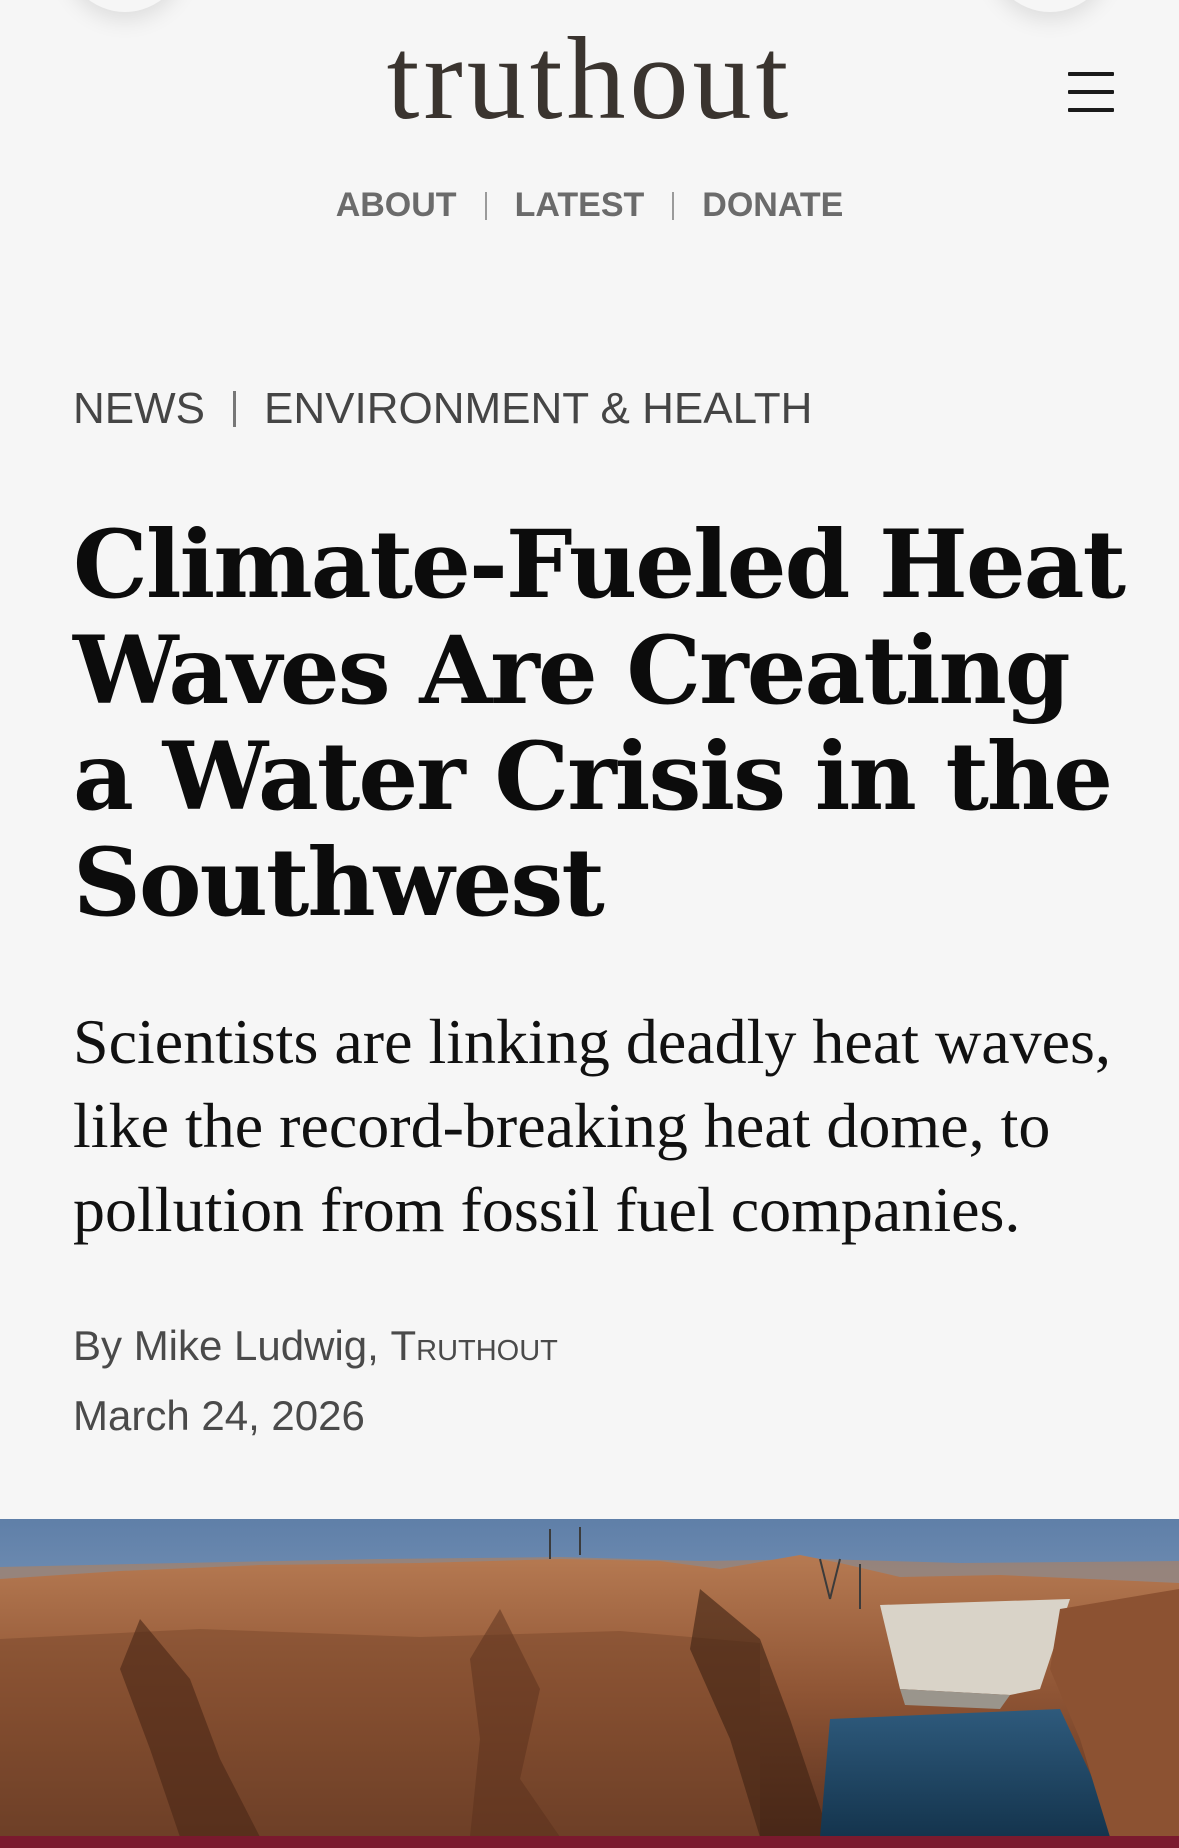 The height and width of the screenshot is (1848, 1179). I want to click on breadcrumb-section-link: NEWS, so click(139, 409).